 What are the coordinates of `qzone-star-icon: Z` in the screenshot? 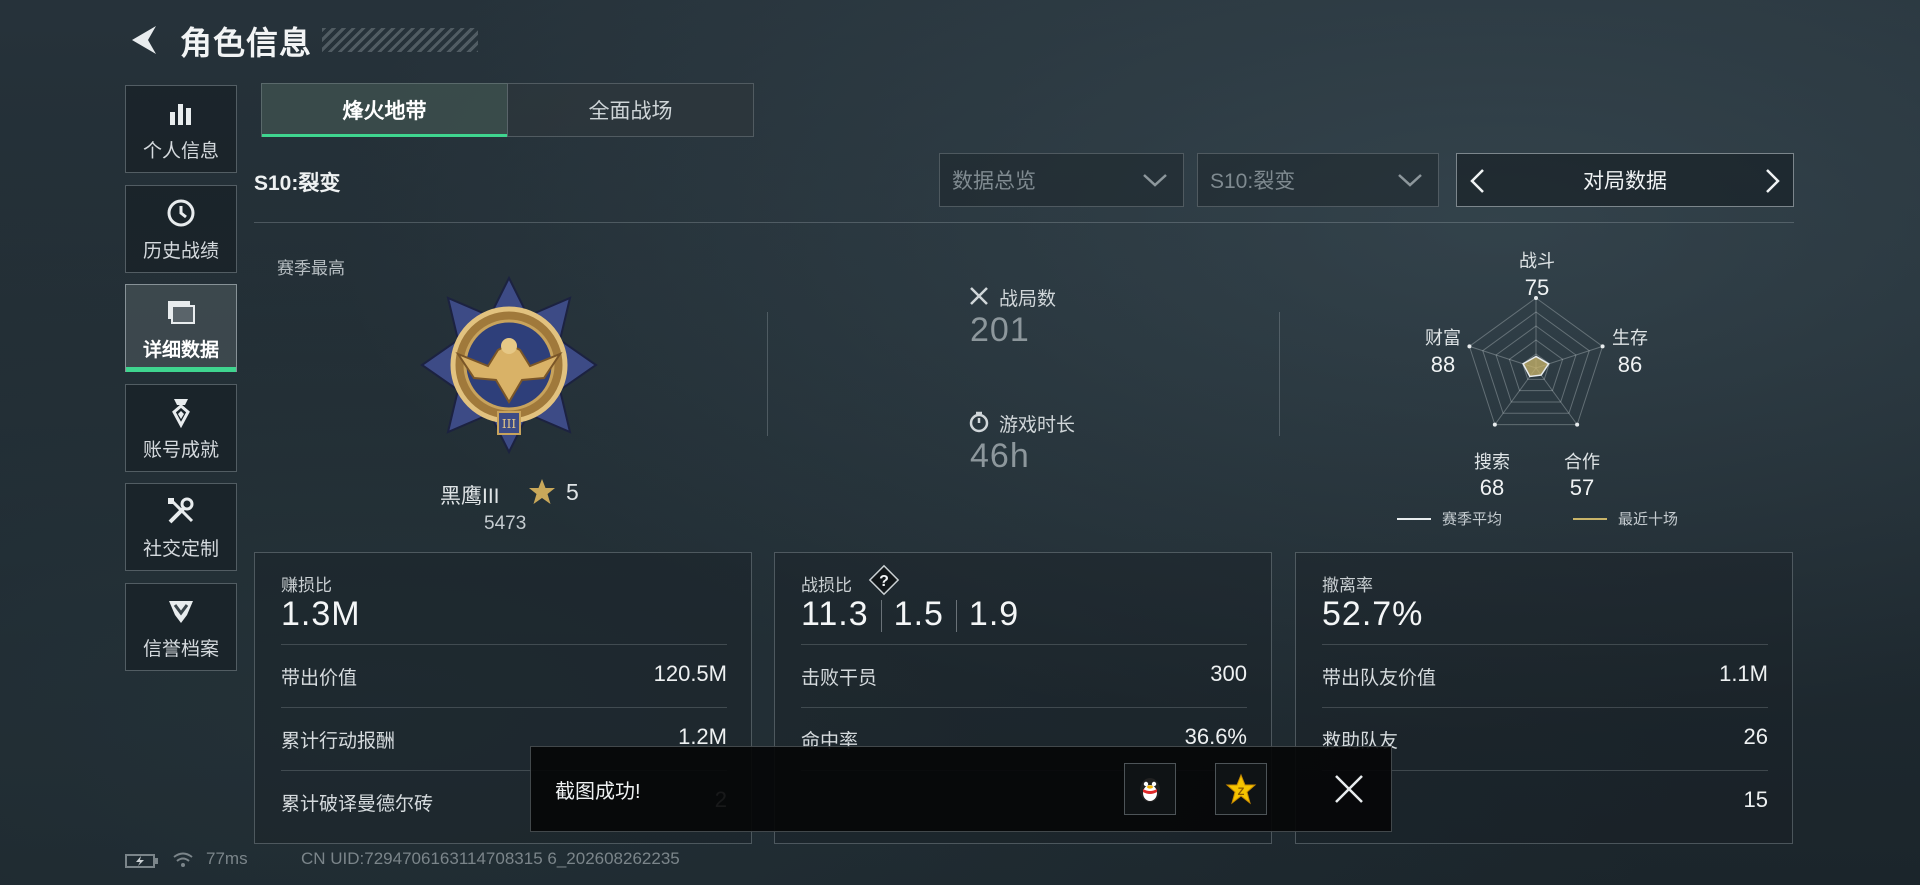 It's located at (1241, 789).